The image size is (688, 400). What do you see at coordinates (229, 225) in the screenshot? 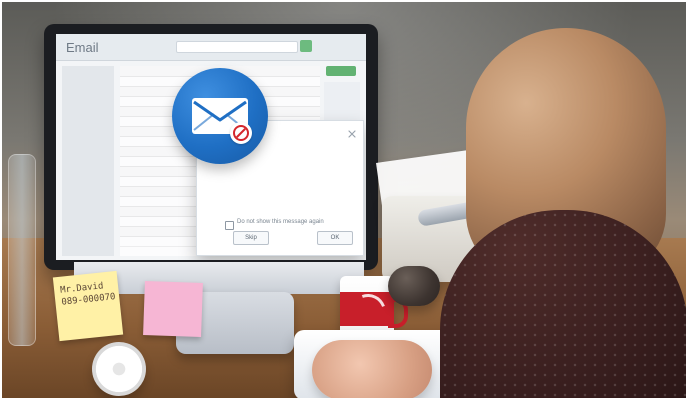
I see `dont-show-again-checkbox` at bounding box center [229, 225].